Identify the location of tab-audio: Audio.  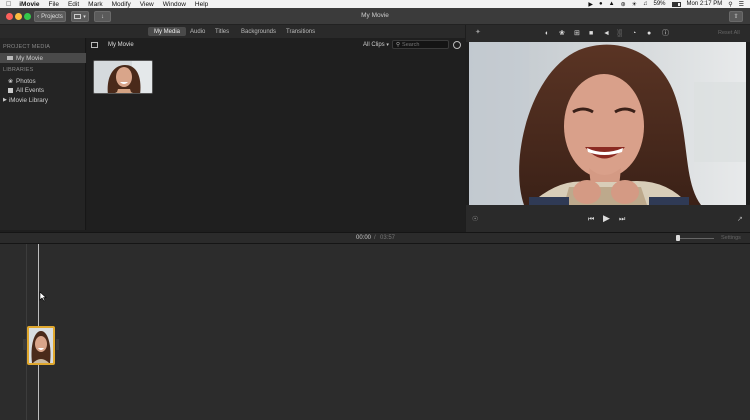
(197, 31).